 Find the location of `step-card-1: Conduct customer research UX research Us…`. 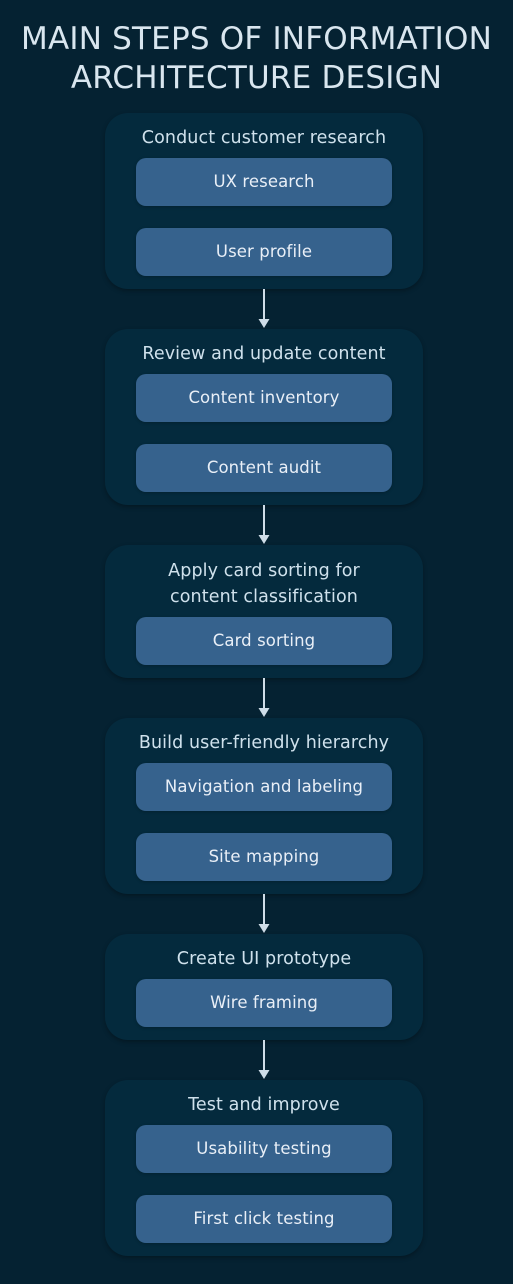

step-card-1: Conduct customer research UX research Us… is located at coordinates (264, 201).